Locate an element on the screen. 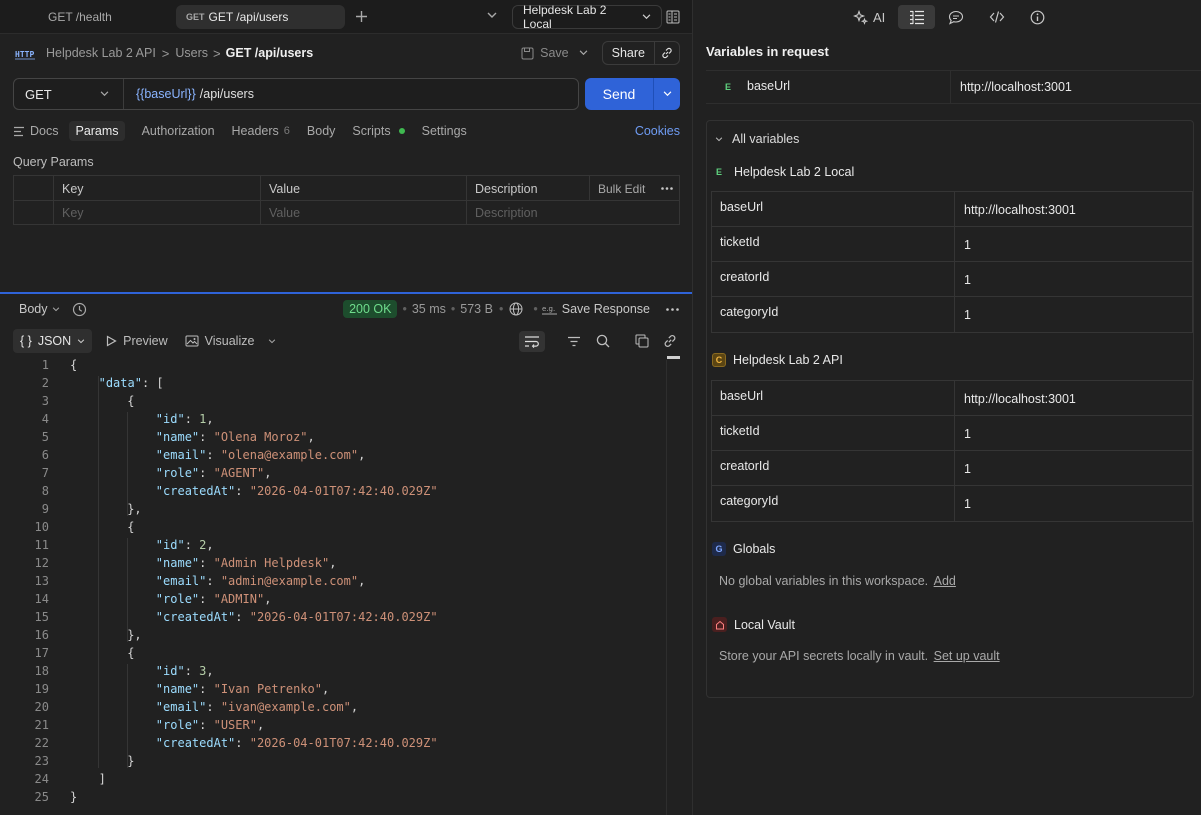  tab-label: Body is located at coordinates (321, 131).